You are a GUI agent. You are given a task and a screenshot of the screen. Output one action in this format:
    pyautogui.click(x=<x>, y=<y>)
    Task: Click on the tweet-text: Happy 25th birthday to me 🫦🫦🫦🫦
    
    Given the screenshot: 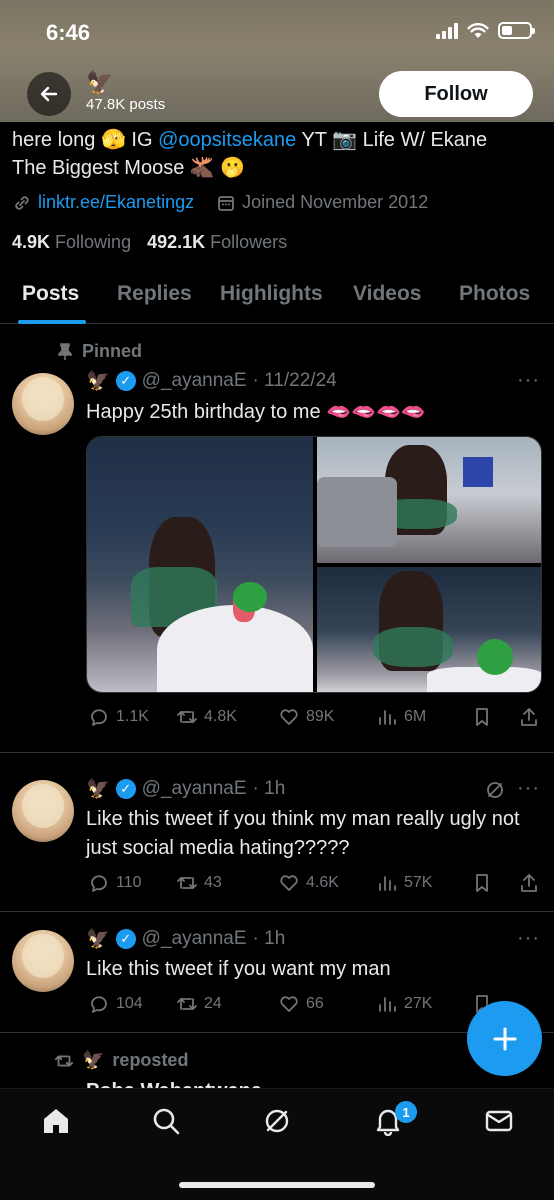 What is the action you would take?
    pyautogui.click(x=256, y=412)
    